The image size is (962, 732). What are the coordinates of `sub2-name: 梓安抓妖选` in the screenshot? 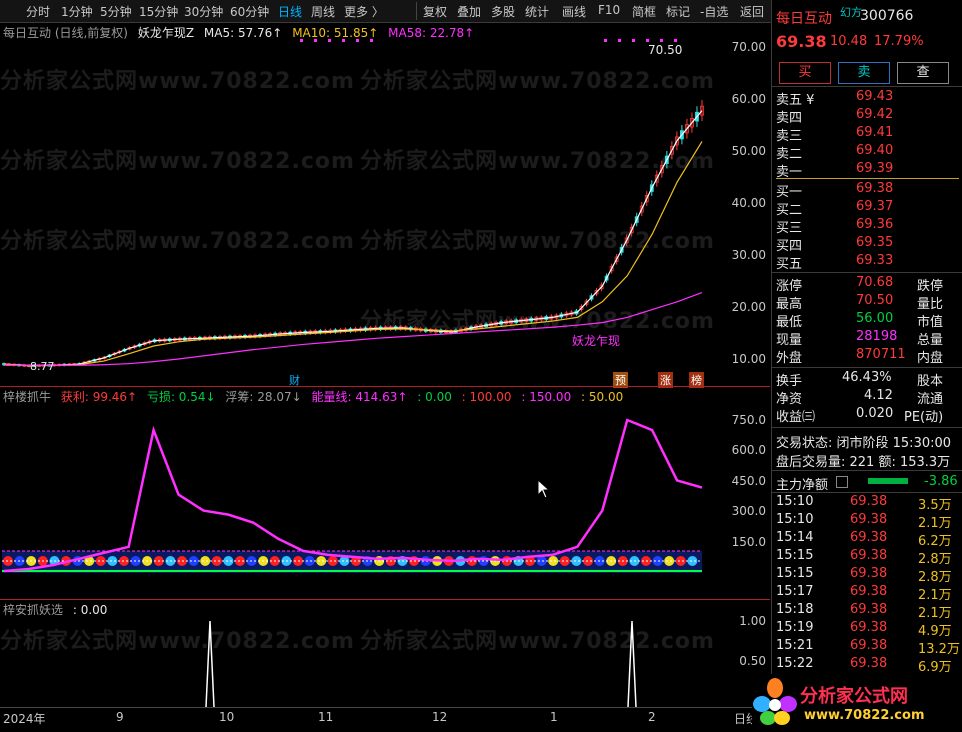 It's located at (33, 610).